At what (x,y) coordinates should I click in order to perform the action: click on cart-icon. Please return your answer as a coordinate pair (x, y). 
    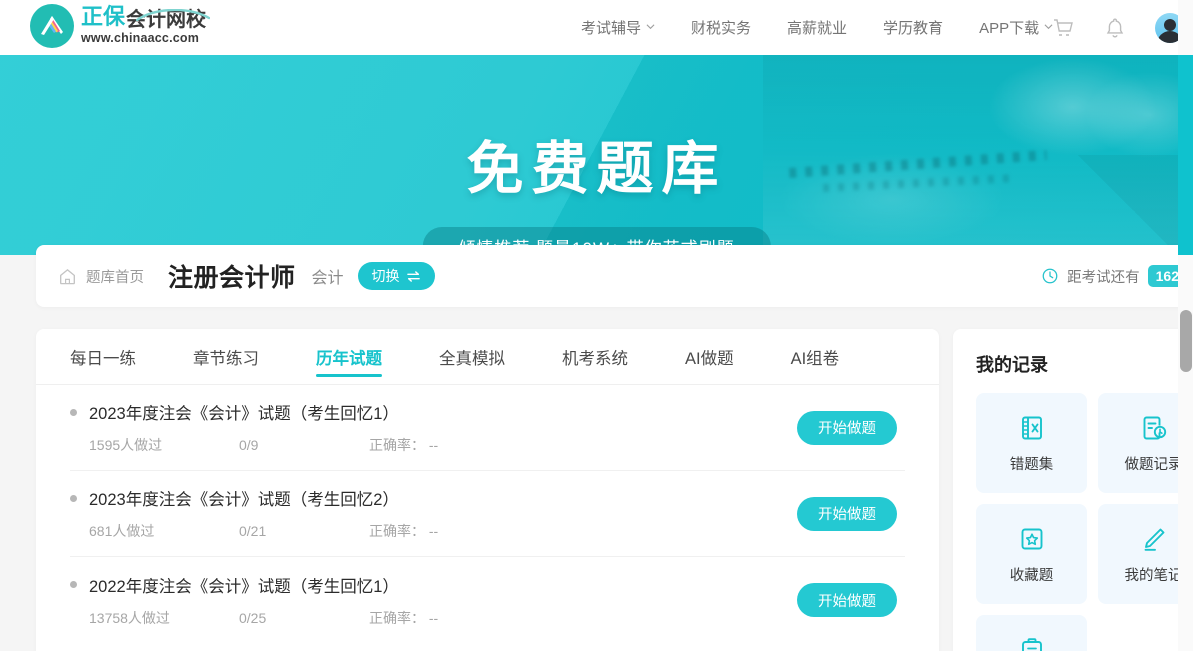
    Looking at the image, I should click on (1063, 28).